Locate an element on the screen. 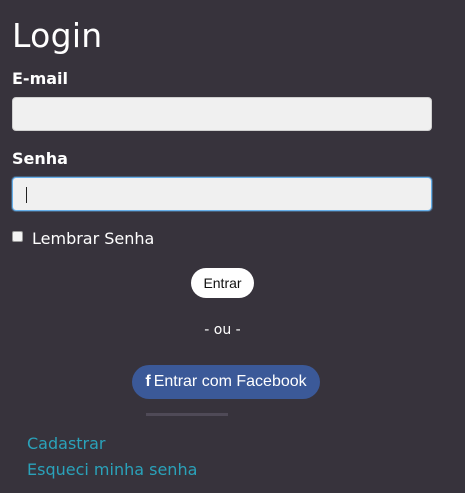  forgot-password-link: Esqueci minha senha is located at coordinates (112, 470).